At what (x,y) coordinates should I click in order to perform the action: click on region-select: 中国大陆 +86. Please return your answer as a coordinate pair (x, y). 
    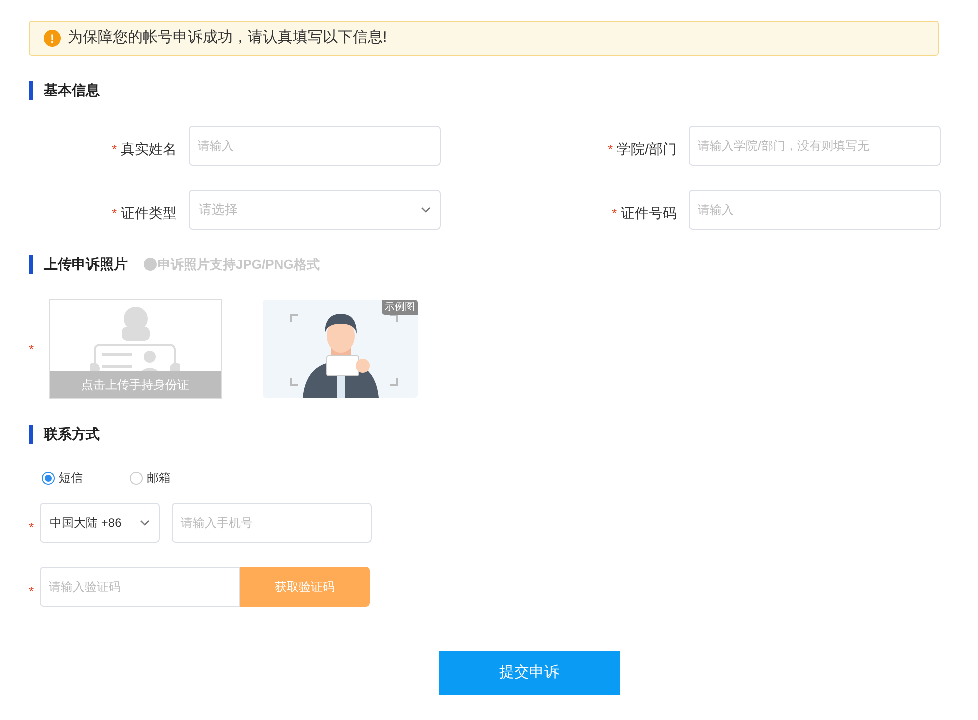
    Looking at the image, I should click on (100, 523).